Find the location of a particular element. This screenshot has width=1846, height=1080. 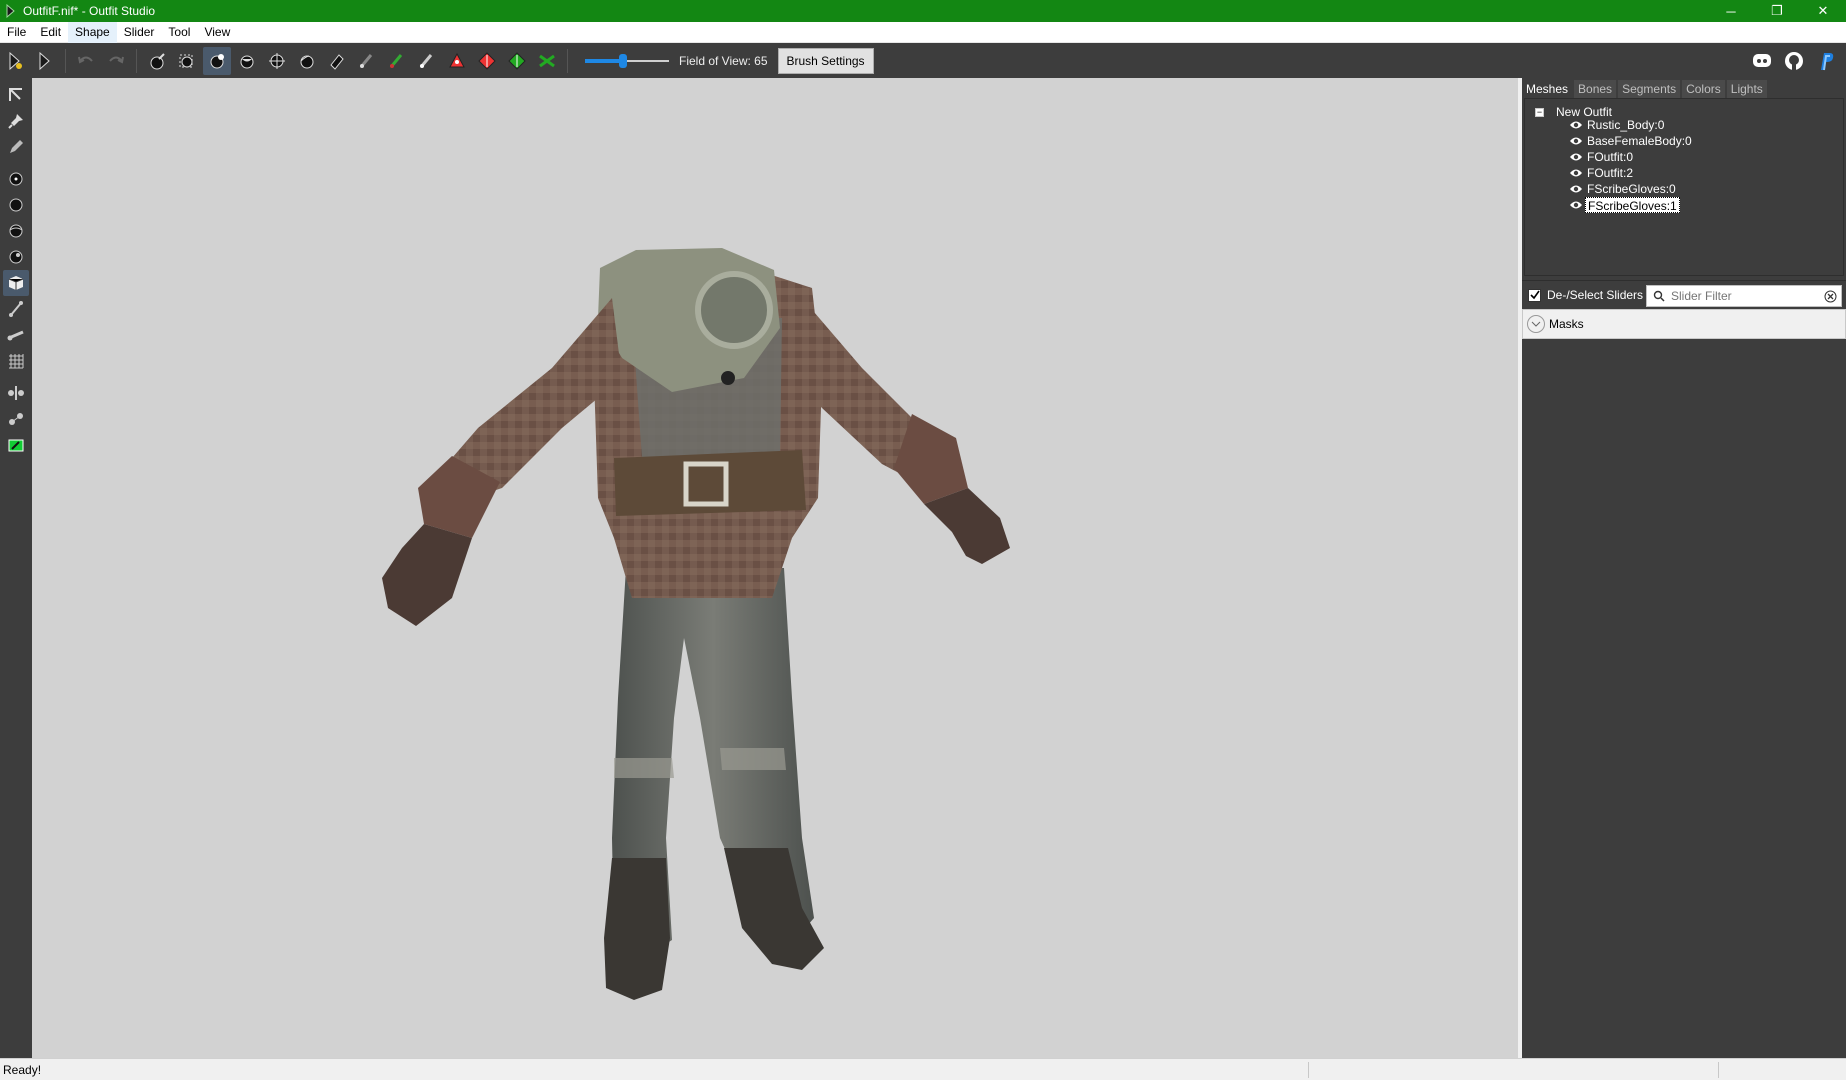

slider-filter is located at coordinates (1744, 296).